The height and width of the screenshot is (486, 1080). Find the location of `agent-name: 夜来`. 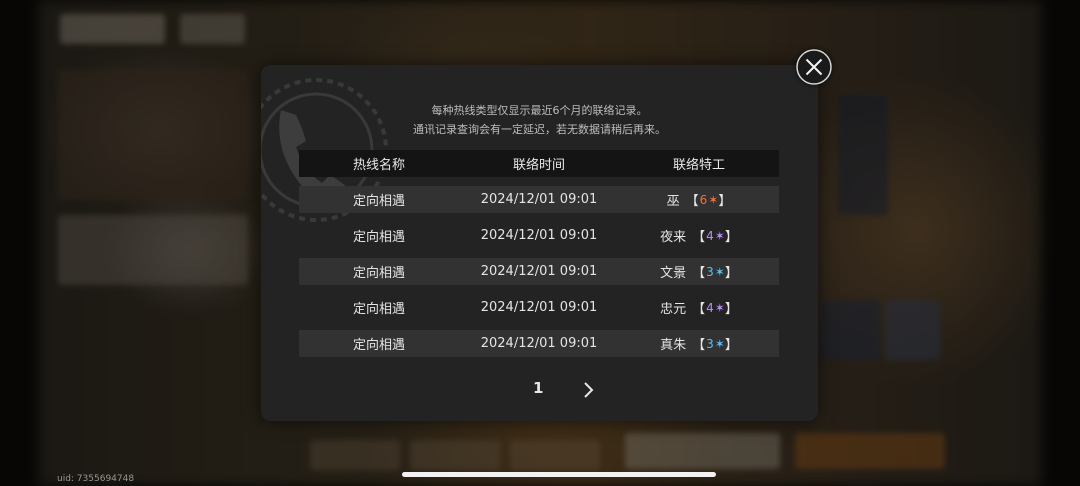

agent-name: 夜来 is located at coordinates (673, 237).